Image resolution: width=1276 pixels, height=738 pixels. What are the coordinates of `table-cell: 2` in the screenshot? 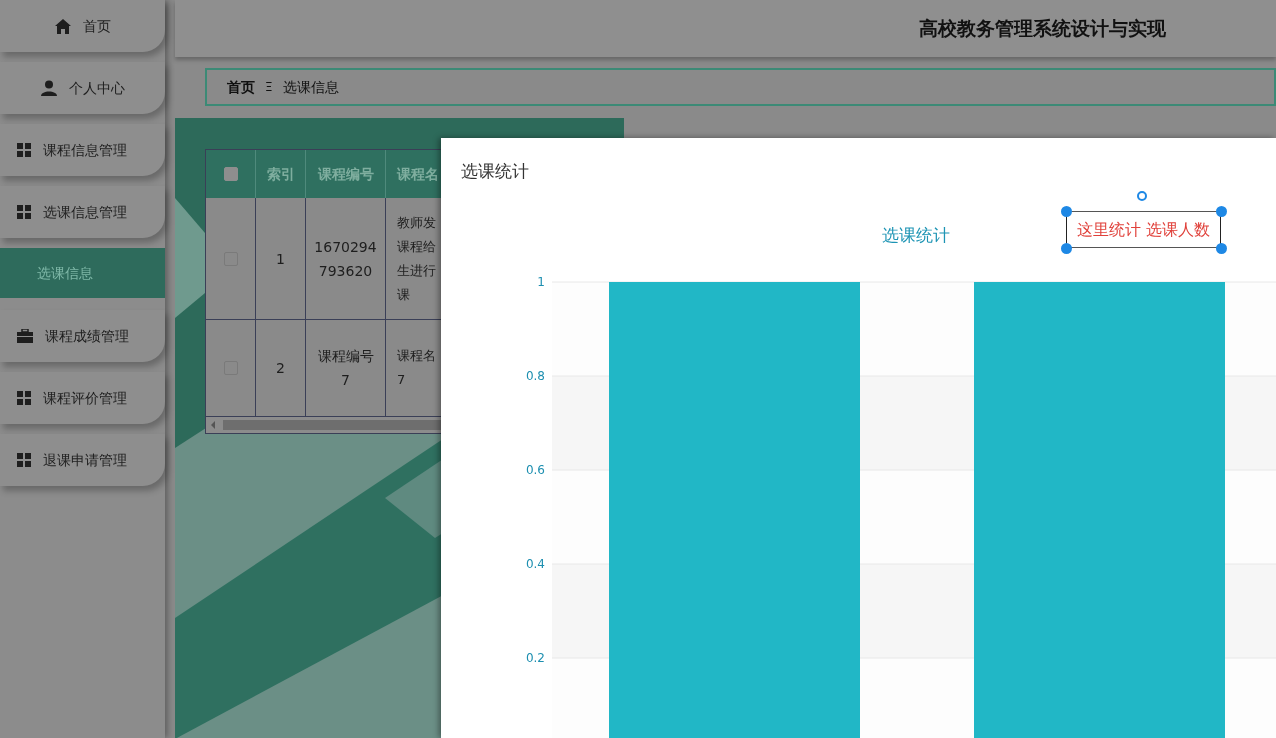 It's located at (281, 368).